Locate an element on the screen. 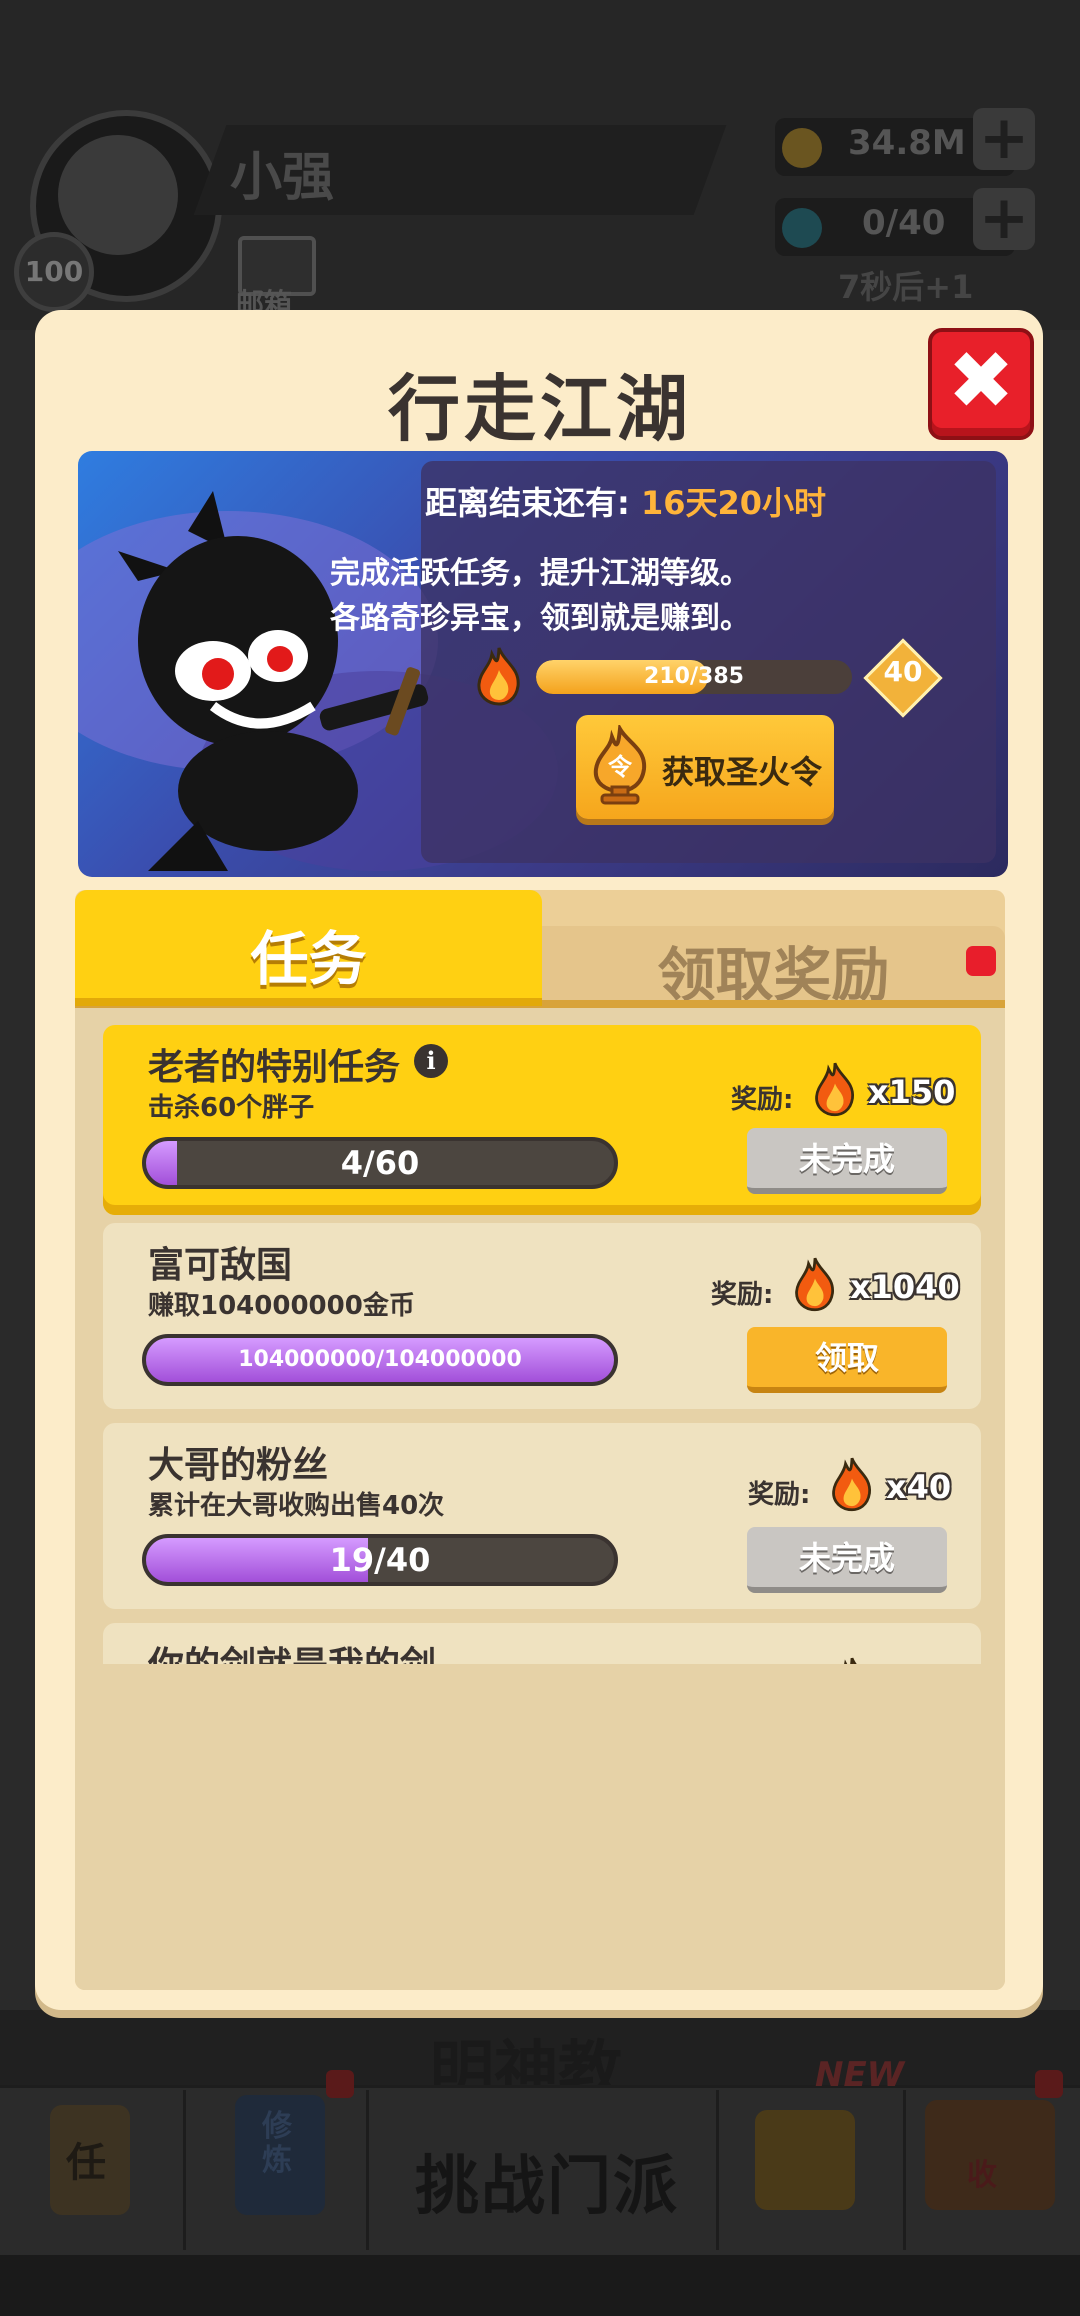 This screenshot has width=1080, height=2316. gold-amount: 34.8M is located at coordinates (907, 143).